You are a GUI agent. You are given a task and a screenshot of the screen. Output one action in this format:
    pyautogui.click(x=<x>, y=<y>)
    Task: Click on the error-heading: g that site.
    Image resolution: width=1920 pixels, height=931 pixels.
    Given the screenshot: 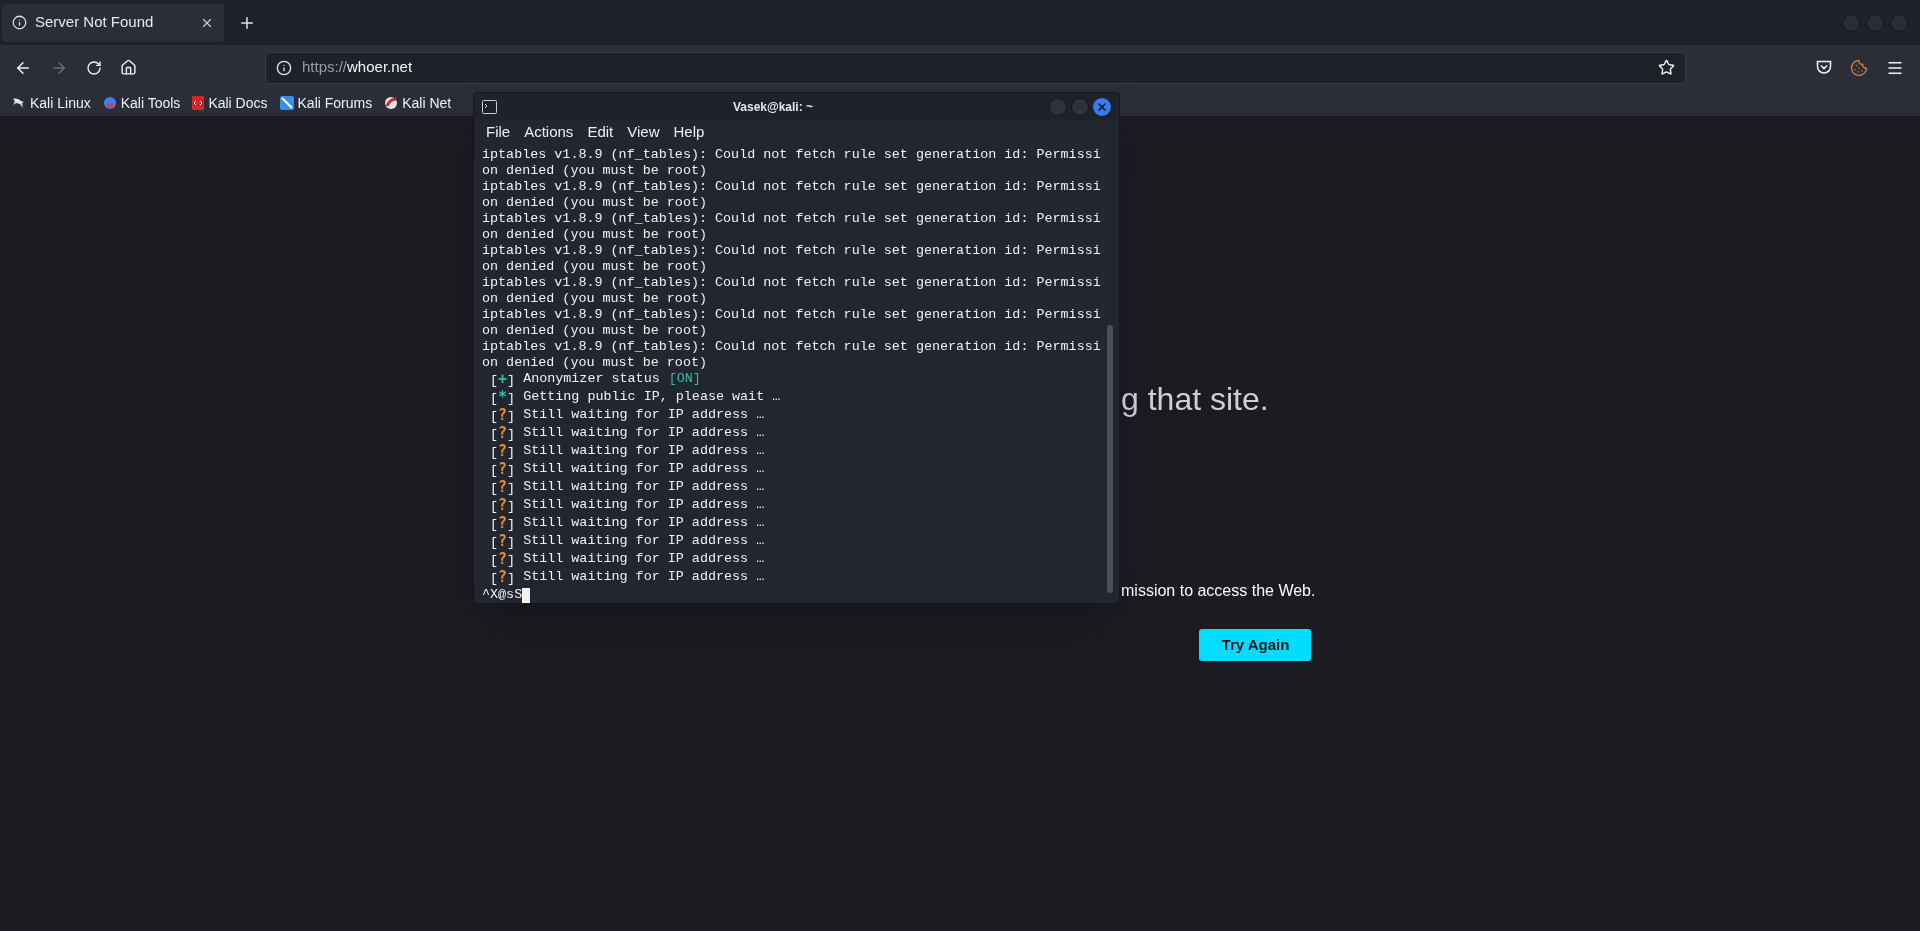 What is the action you would take?
    pyautogui.click(x=1195, y=399)
    